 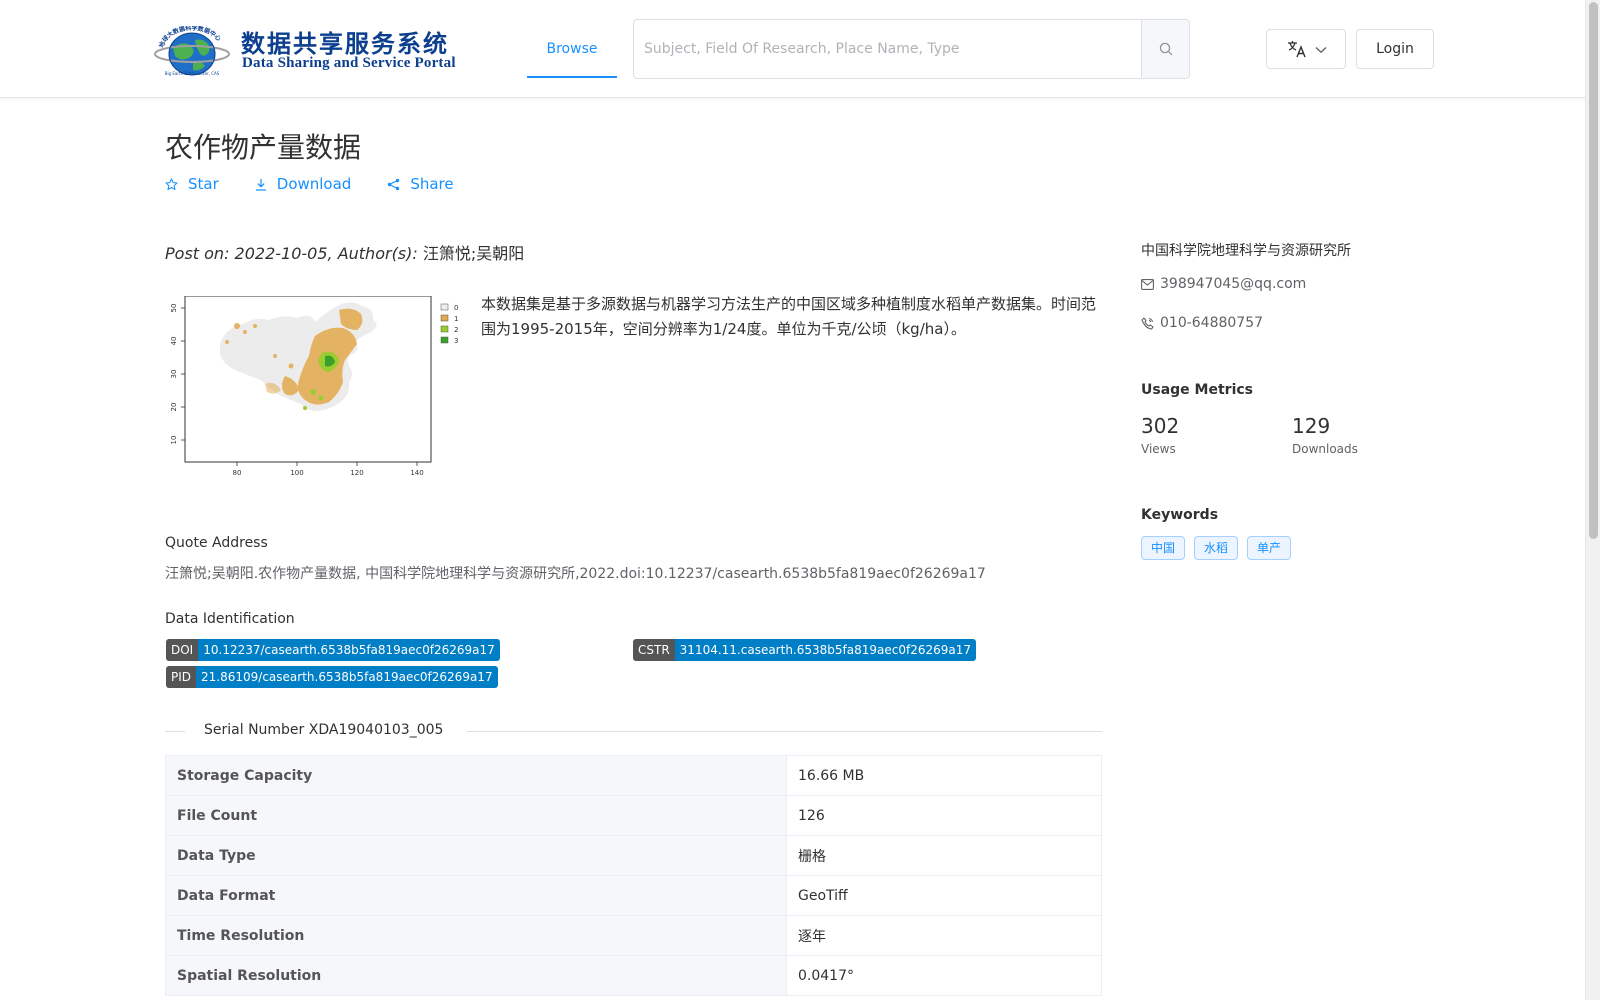 What do you see at coordinates (174, 440) in the screenshot?
I see `map-y-tick: 10` at bounding box center [174, 440].